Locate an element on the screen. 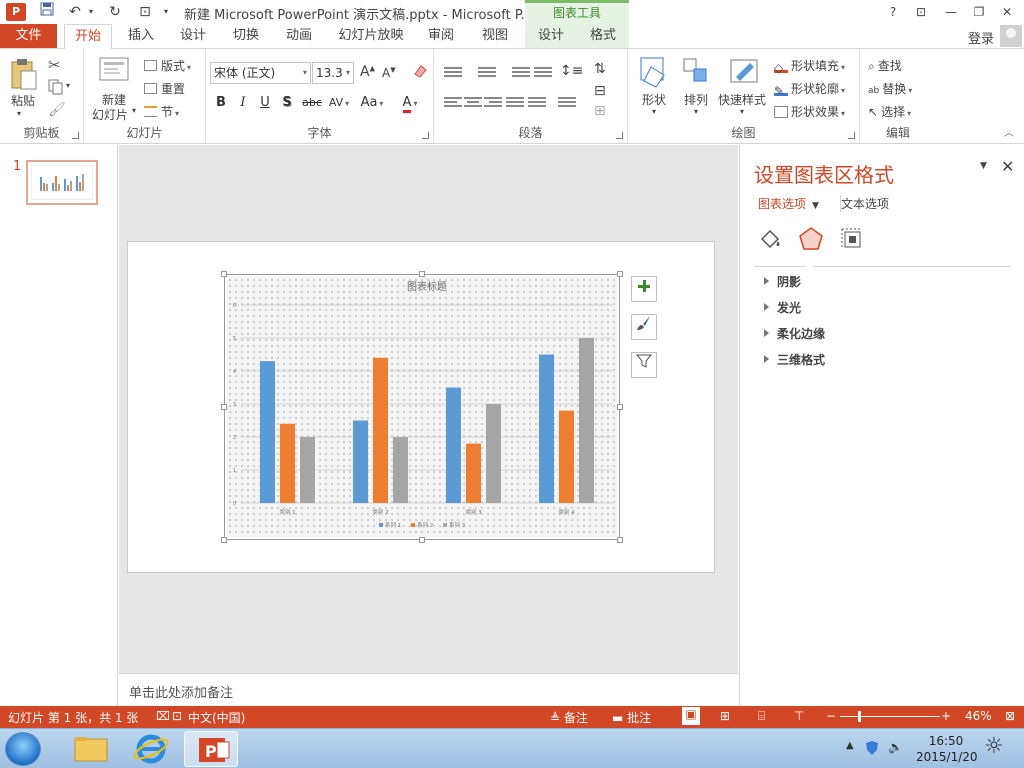 This screenshot has height=768, width=1024. arrange-dropdown-icon: ▾ is located at coordinates (696, 111).